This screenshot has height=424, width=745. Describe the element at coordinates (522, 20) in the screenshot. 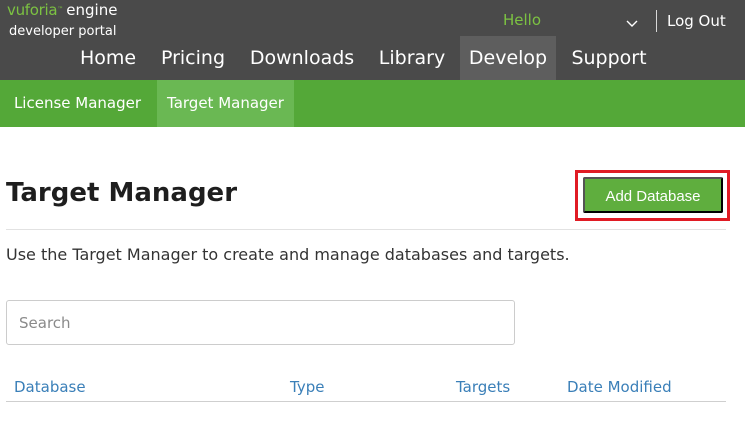

I see `user-greeting: Hello` at that location.